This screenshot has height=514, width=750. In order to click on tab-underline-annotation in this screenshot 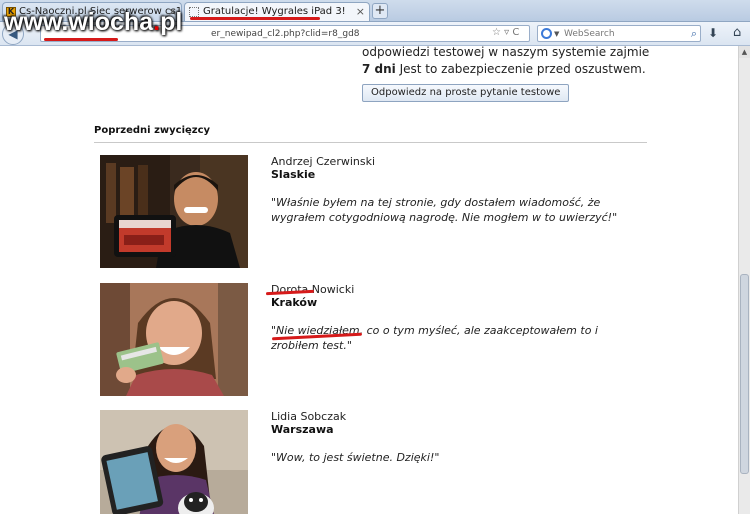, I will do `click(255, 18)`.